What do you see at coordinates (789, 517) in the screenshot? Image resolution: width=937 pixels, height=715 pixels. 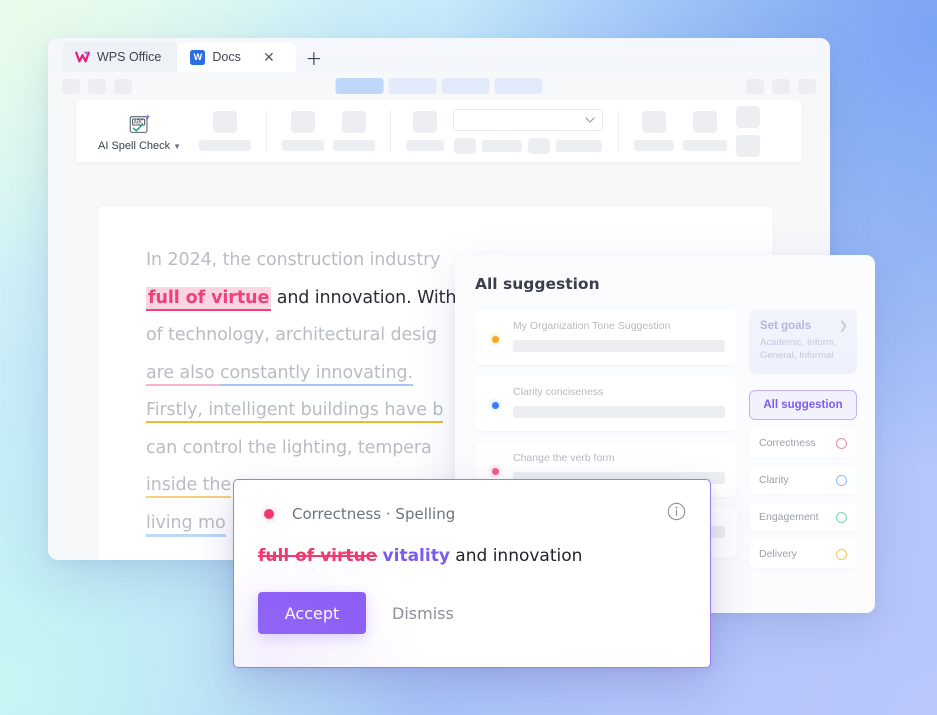 I see `category-label: Engagement` at bounding box center [789, 517].